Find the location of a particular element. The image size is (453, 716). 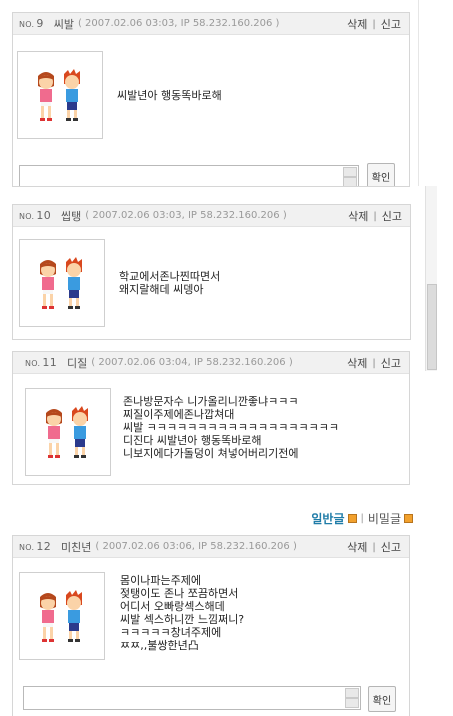

post-meta: ( 2007.02.06 03:04, IP 58.232.160.206 ) is located at coordinates (192, 362).